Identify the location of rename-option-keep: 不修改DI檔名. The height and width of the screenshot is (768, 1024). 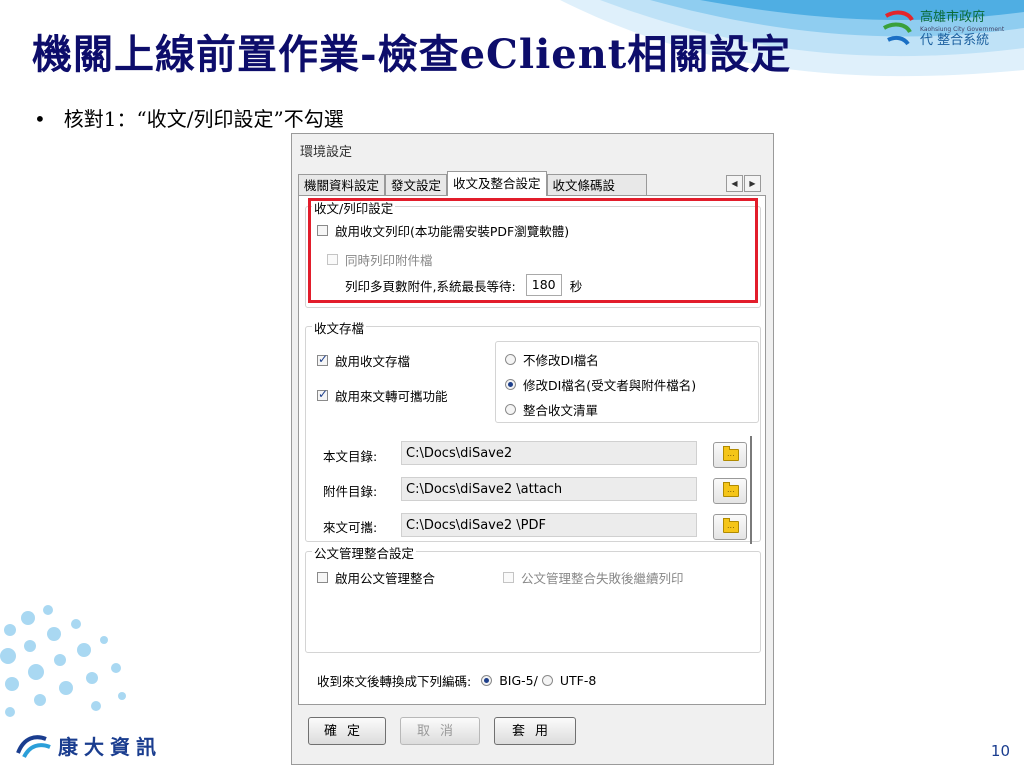
(552, 359).